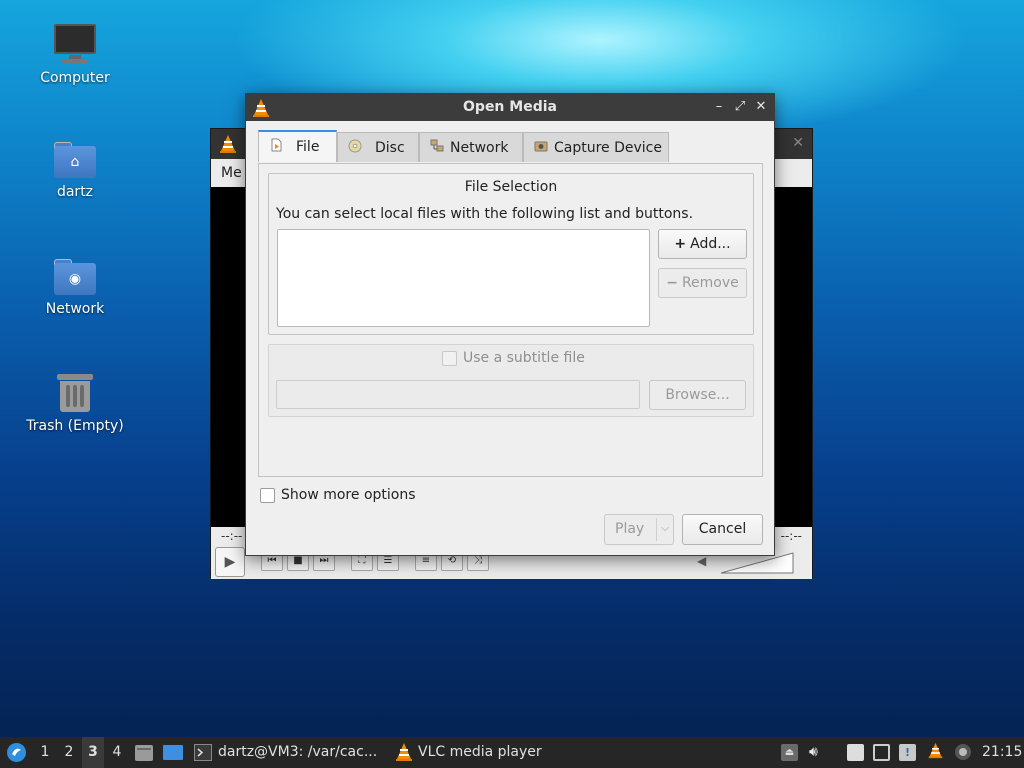  Describe the element at coordinates (173, 752) in the screenshot. I see `show-desktop-icon` at that location.